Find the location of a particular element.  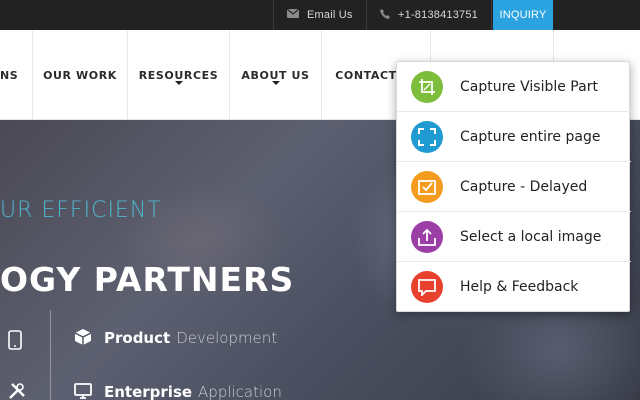

monitor-icon is located at coordinates (84, 391).